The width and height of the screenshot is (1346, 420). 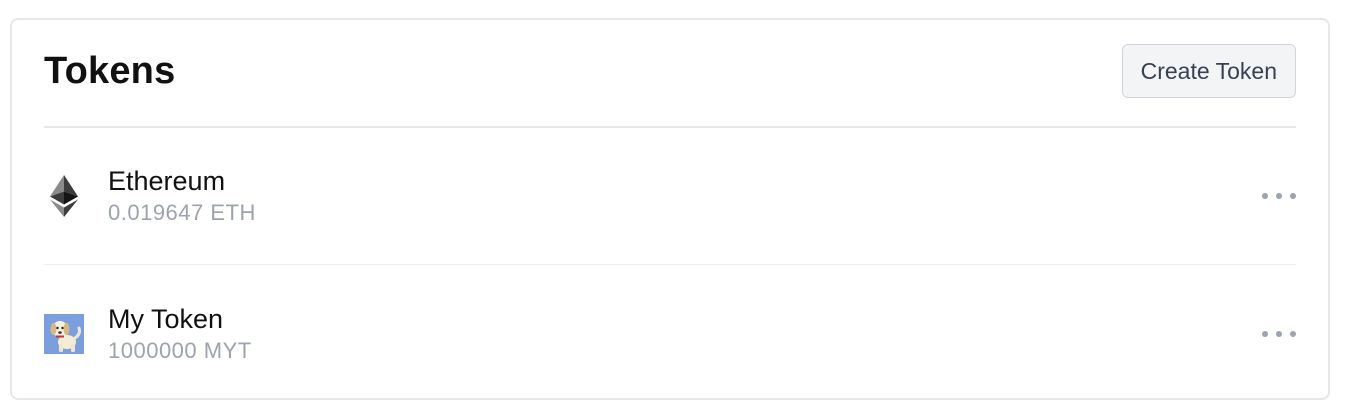 What do you see at coordinates (64, 195) in the screenshot?
I see `ethereum-icon` at bounding box center [64, 195].